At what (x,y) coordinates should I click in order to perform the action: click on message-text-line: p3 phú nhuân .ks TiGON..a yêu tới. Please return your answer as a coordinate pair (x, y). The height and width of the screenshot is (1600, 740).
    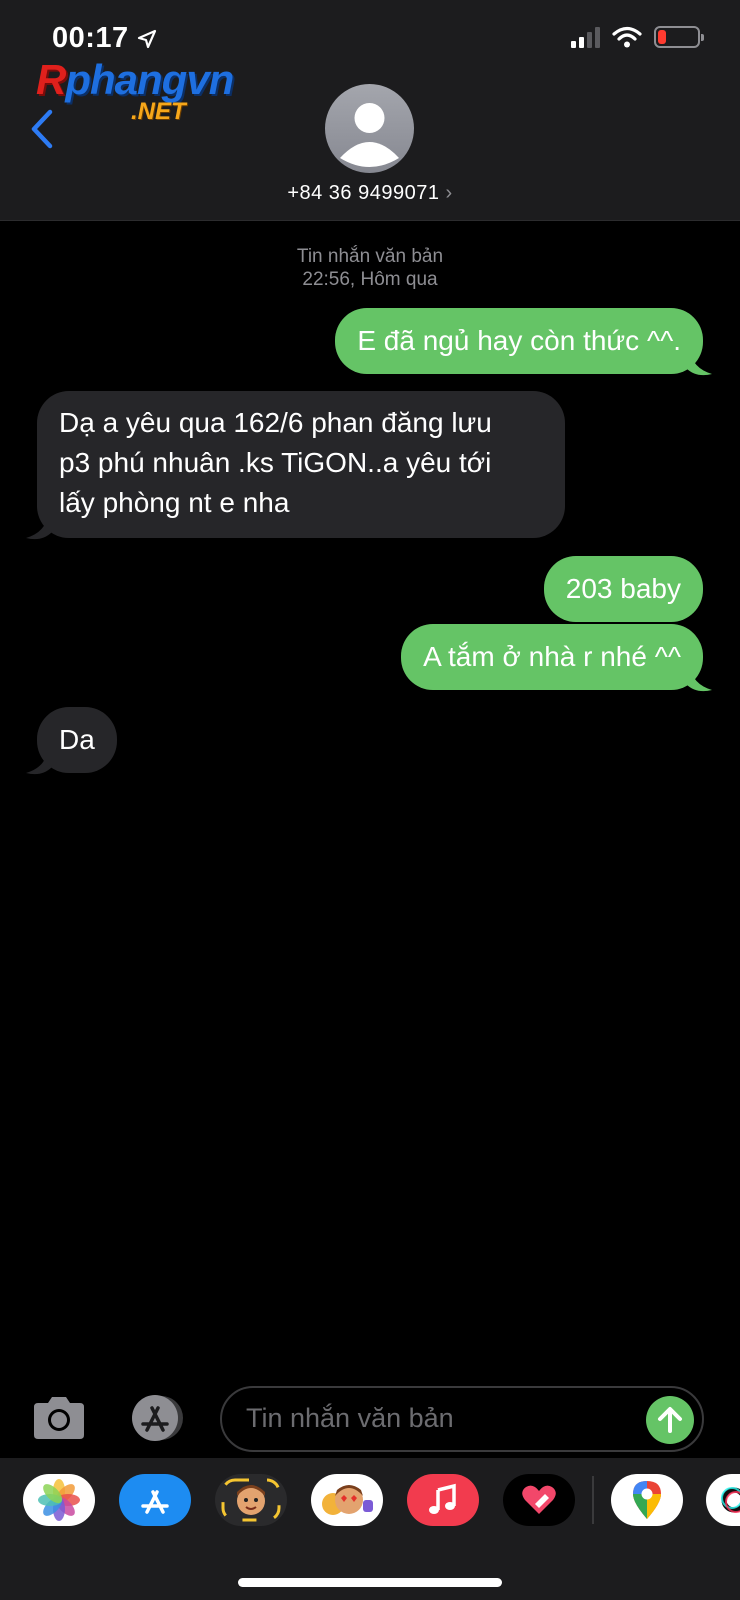
    Looking at the image, I should click on (275, 462).